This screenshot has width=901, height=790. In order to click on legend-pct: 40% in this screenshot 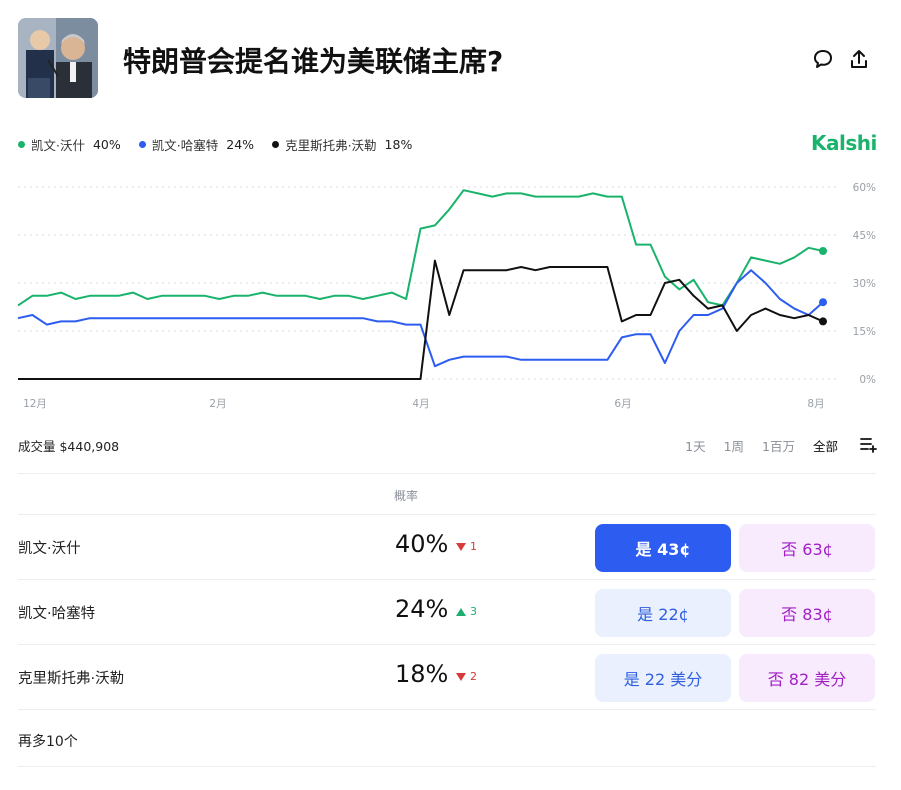, I will do `click(106, 144)`.